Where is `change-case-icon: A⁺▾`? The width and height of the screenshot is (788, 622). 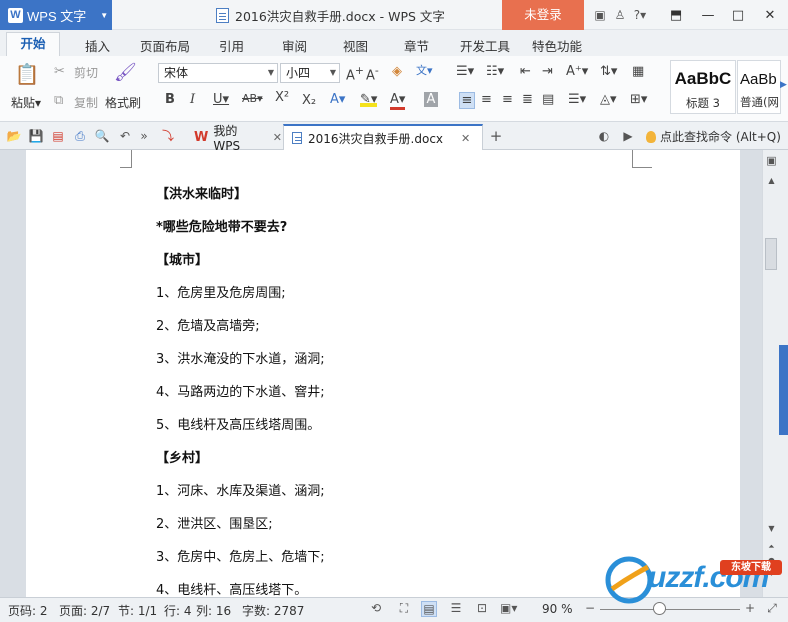 change-case-icon: A⁺▾ is located at coordinates (577, 71).